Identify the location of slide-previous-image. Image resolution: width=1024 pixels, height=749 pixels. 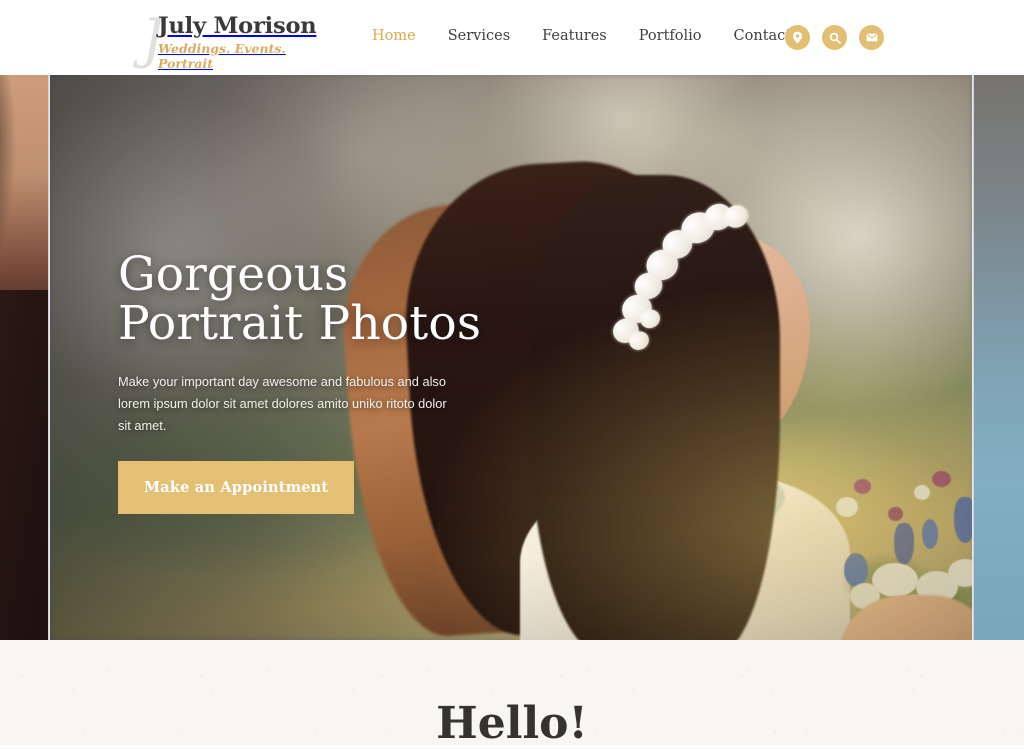
(24, 357).